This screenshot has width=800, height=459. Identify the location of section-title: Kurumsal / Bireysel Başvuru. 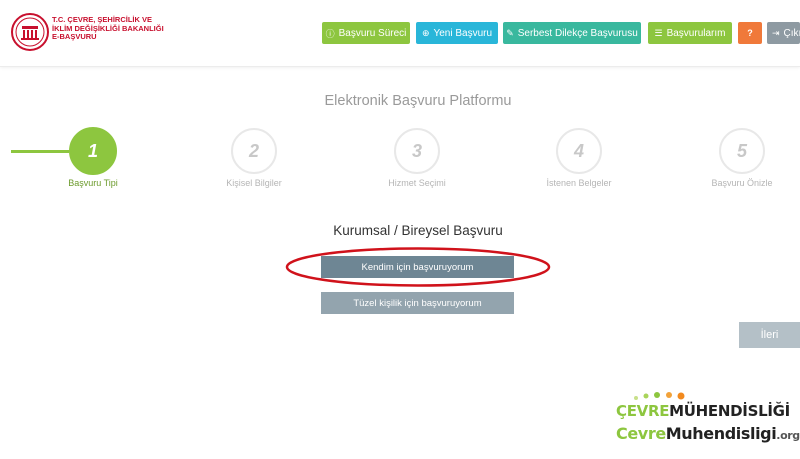
(418, 230).